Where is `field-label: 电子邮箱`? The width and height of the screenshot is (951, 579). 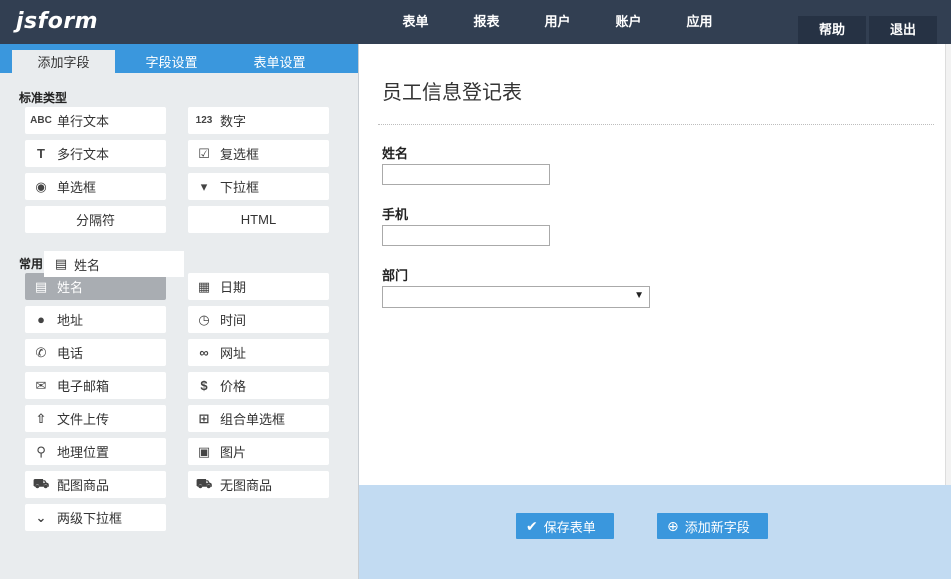 field-label: 电子邮箱 is located at coordinates (83, 386).